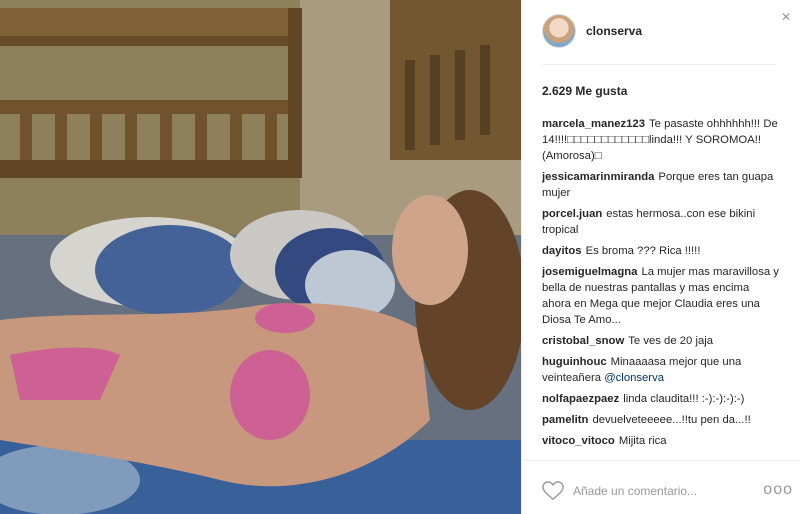 The width and height of the screenshot is (800, 514). I want to click on post-header: clonserva ✕, so click(661, 32).